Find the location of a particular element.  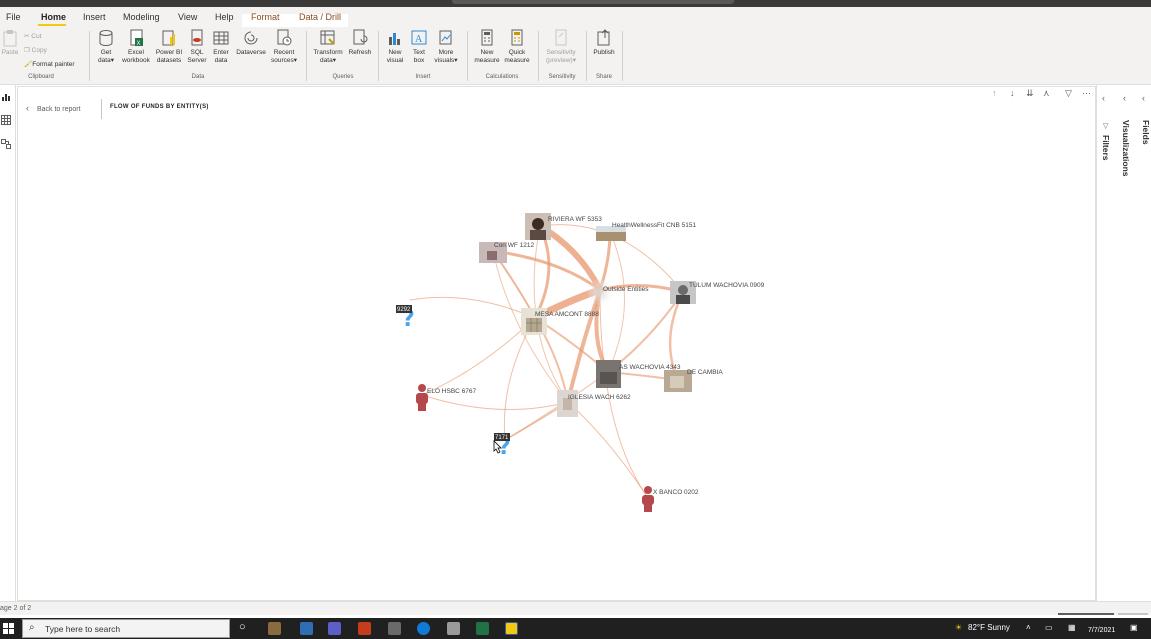

notification-icon: ▣ is located at coordinates (1134, 627).